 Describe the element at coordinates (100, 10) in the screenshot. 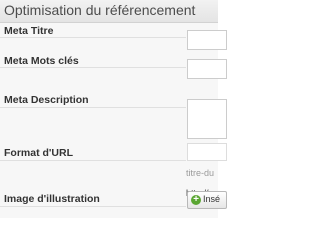

I see `section-title: Optimisation du référencement` at that location.